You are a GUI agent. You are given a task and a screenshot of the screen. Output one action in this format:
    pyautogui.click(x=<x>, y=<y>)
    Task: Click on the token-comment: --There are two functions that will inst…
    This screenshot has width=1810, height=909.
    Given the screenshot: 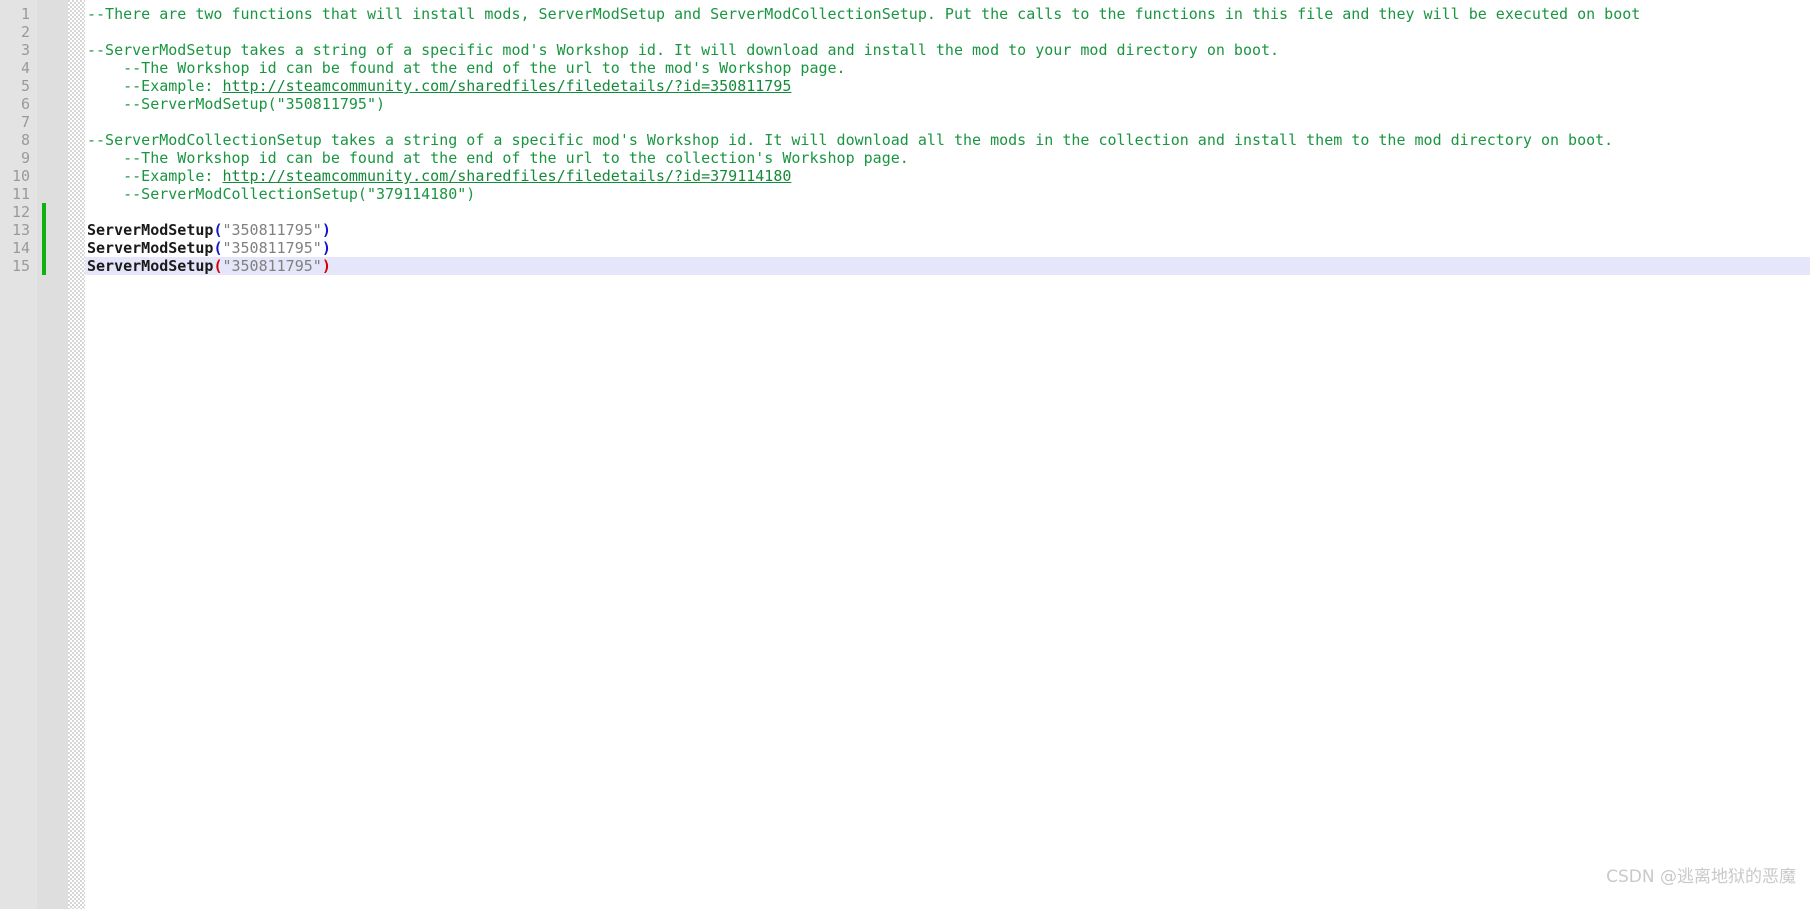 What is the action you would take?
    pyautogui.click(x=864, y=14)
    